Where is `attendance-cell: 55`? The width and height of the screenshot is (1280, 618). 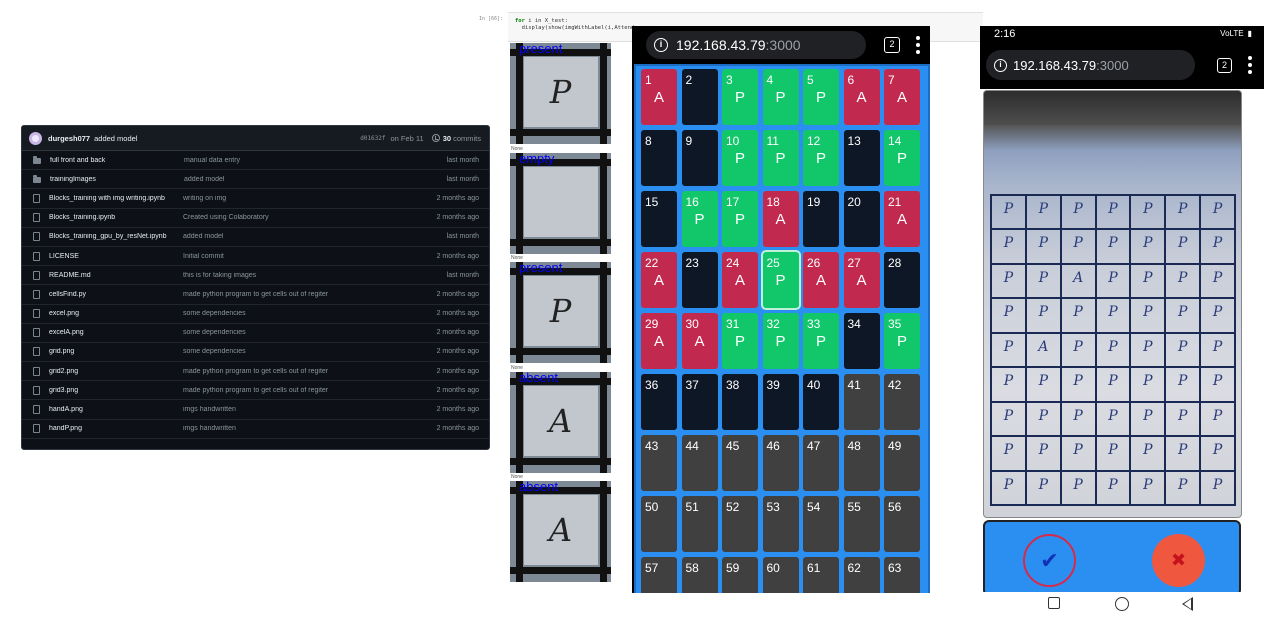 attendance-cell: 55 is located at coordinates (861, 524).